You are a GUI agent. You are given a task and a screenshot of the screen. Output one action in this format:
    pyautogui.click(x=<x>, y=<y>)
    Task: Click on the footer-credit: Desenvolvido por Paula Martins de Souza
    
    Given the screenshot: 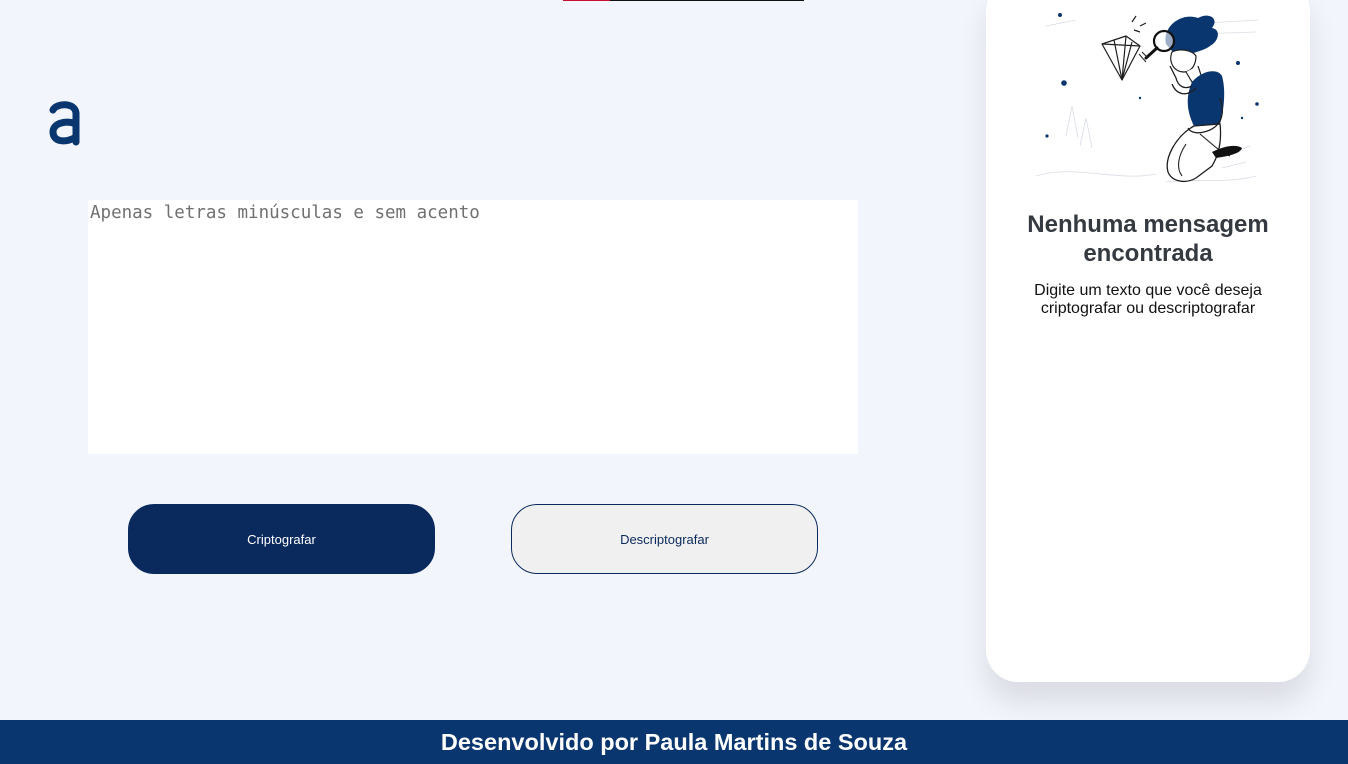 What is the action you would take?
    pyautogui.click(x=674, y=741)
    